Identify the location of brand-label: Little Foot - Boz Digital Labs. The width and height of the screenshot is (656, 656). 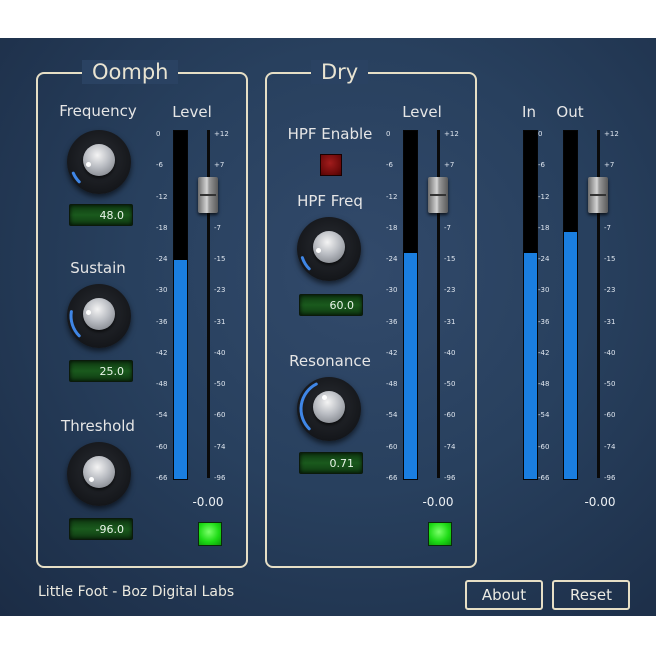
(136, 592).